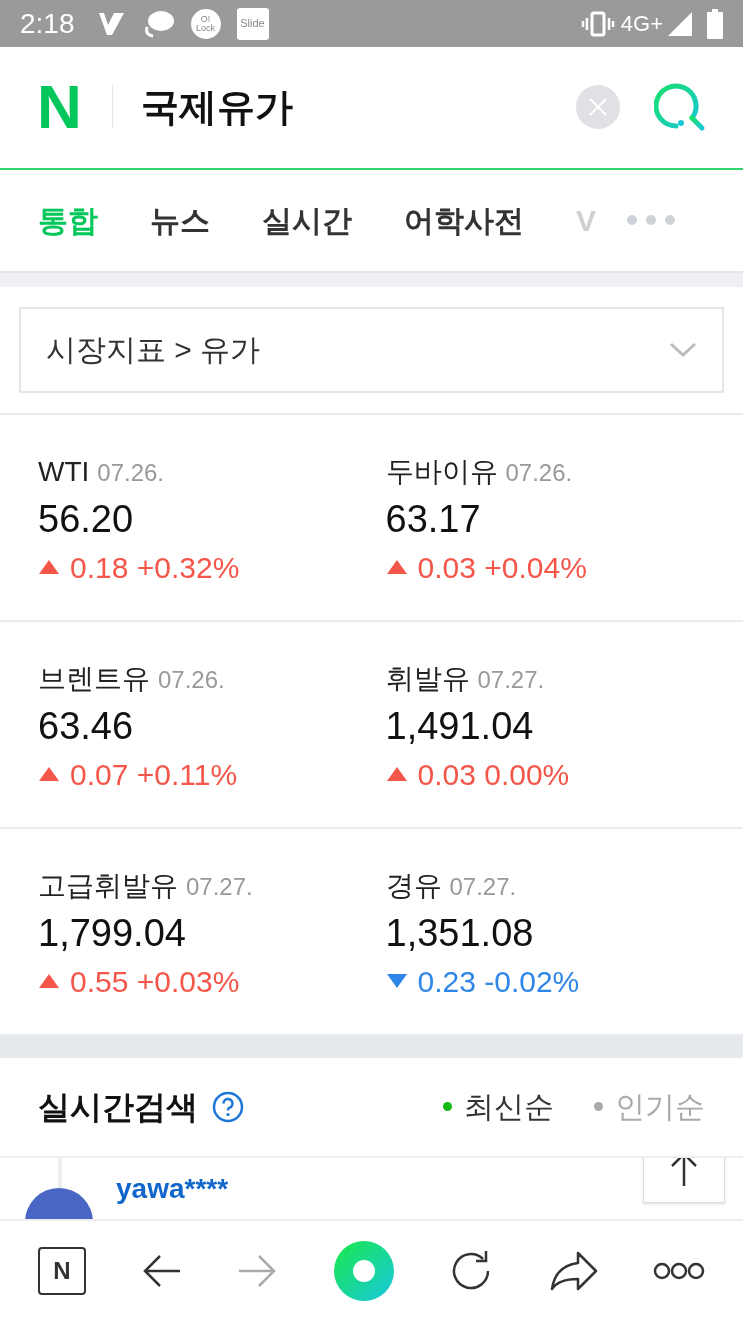 This screenshot has height=1321, width=743. I want to click on price-change: 0.23 -0.02%, so click(498, 982).